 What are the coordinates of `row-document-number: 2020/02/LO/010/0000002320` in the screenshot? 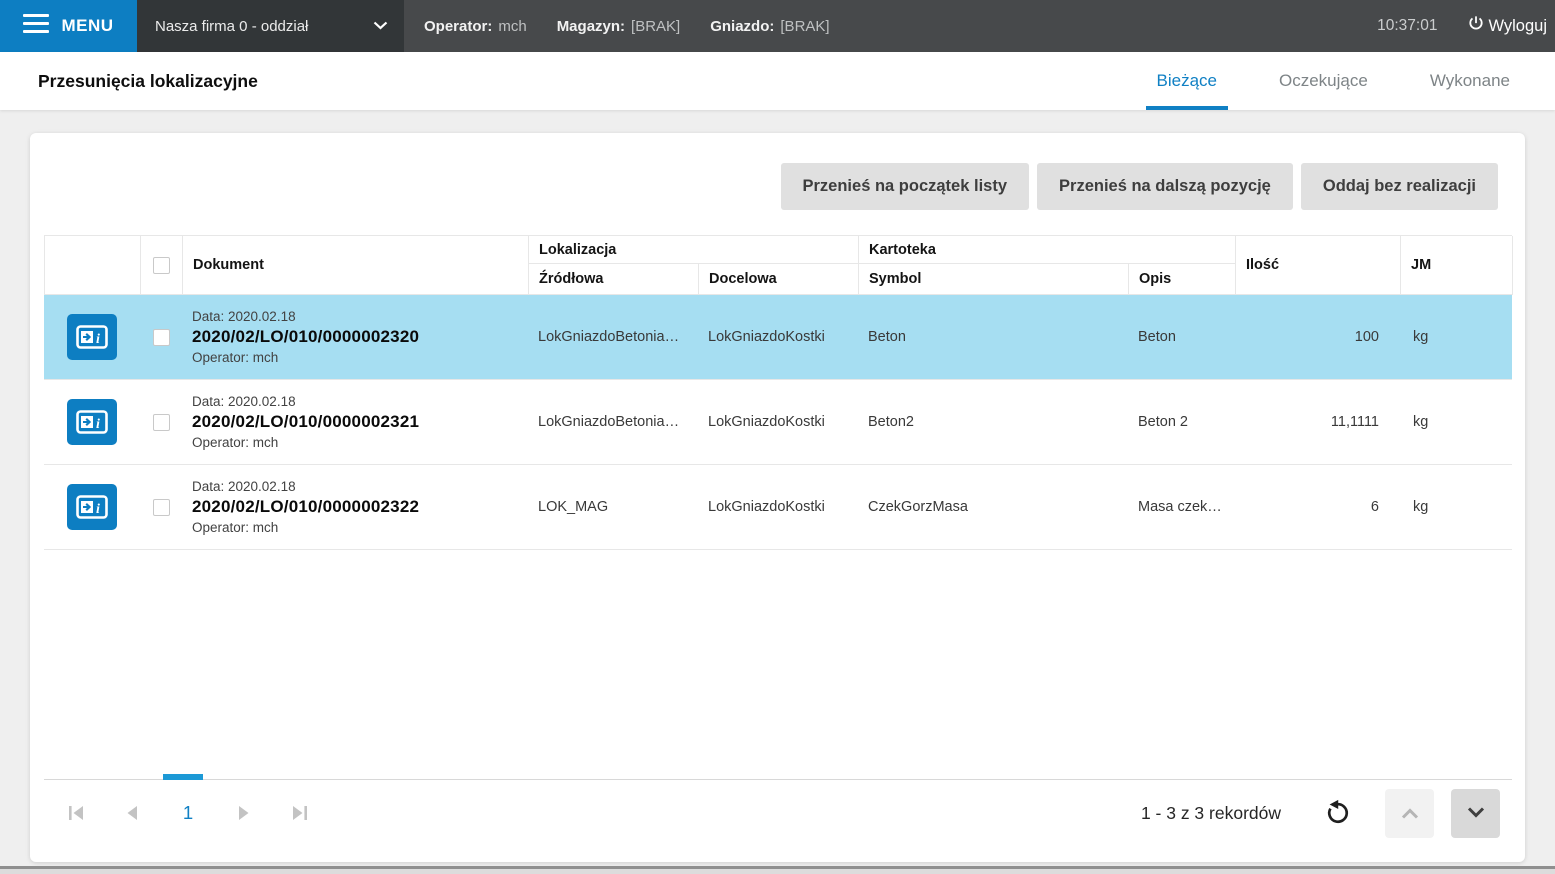 It's located at (306, 336).